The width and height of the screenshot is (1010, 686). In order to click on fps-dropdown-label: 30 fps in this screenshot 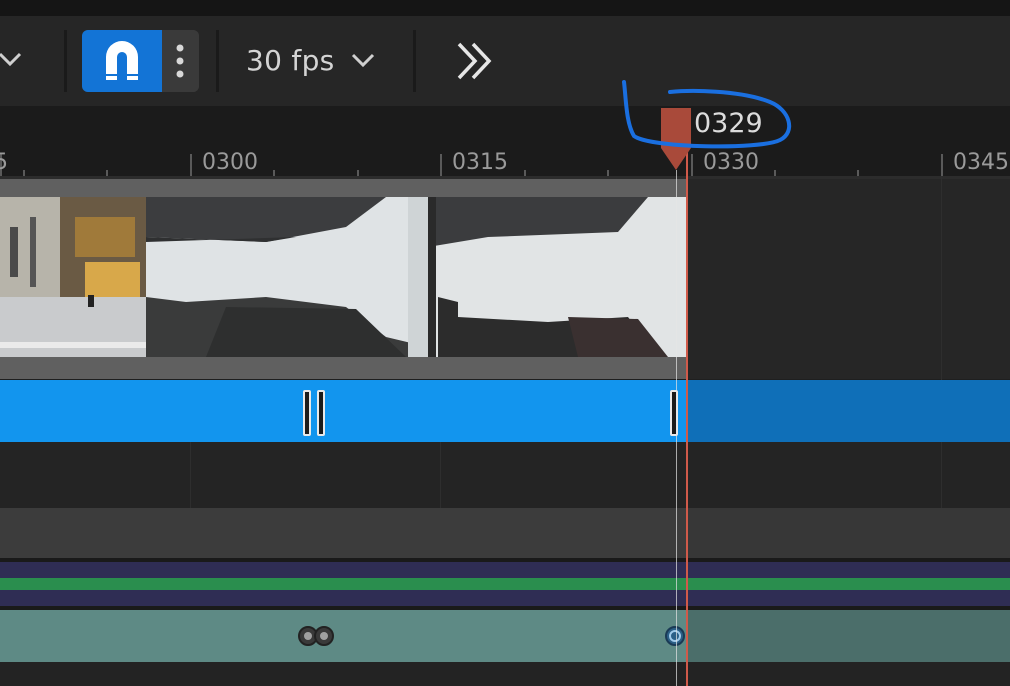, I will do `click(290, 60)`.